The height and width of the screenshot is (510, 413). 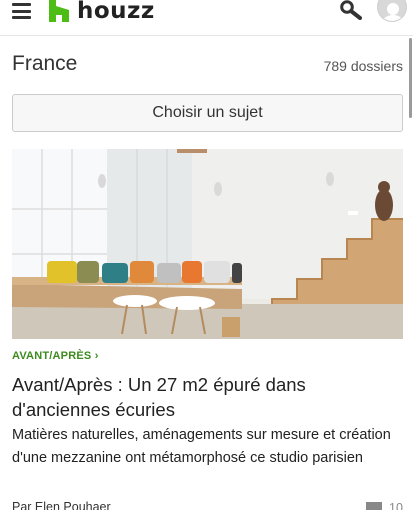 What do you see at coordinates (61, 505) in the screenshot?
I see `article-author: Par Elen Pouhaer` at bounding box center [61, 505].